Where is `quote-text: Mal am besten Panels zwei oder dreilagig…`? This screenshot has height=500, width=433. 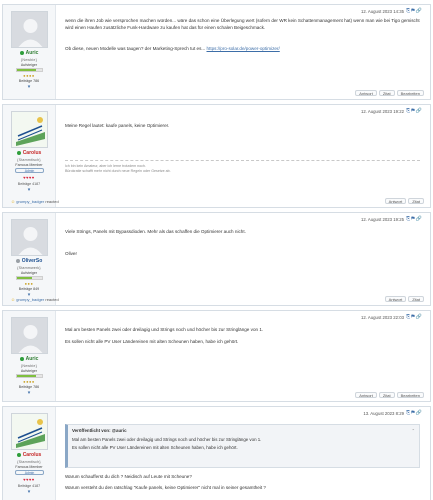
quote-text: Mal am besten Panels zwei oder dreilagig… is located at coordinates (167, 439).